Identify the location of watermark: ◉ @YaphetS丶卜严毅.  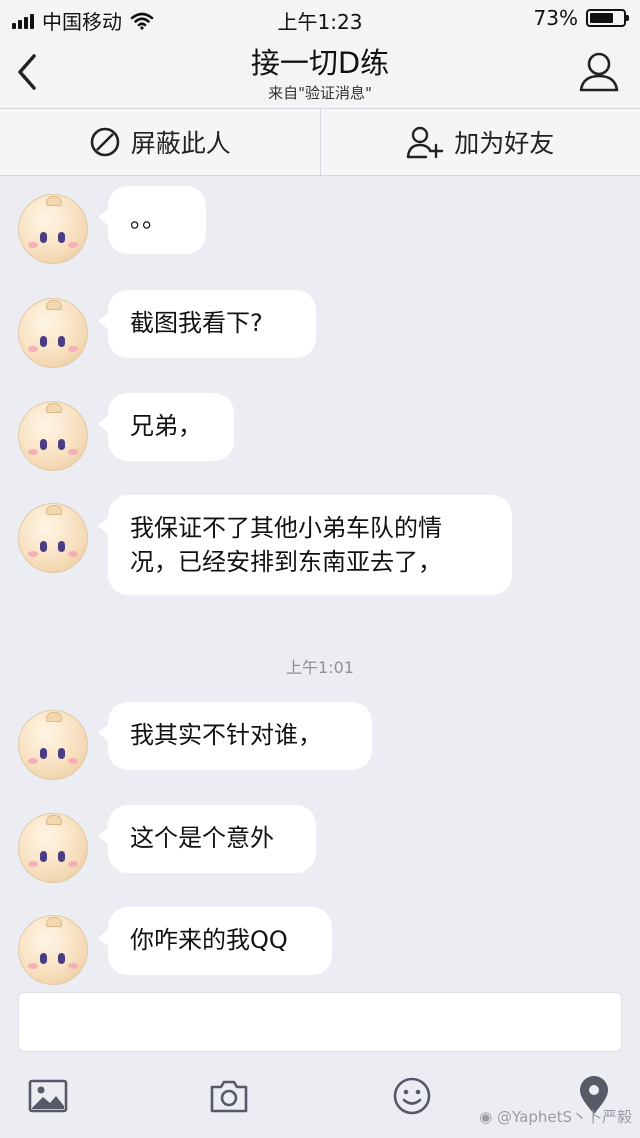
(555, 1116).